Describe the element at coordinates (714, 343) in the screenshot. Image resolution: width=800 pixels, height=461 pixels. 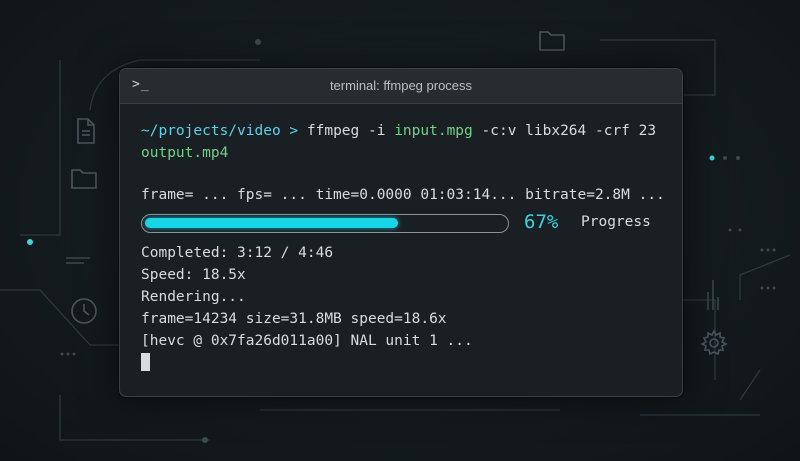
I see `gear-icon` at that location.